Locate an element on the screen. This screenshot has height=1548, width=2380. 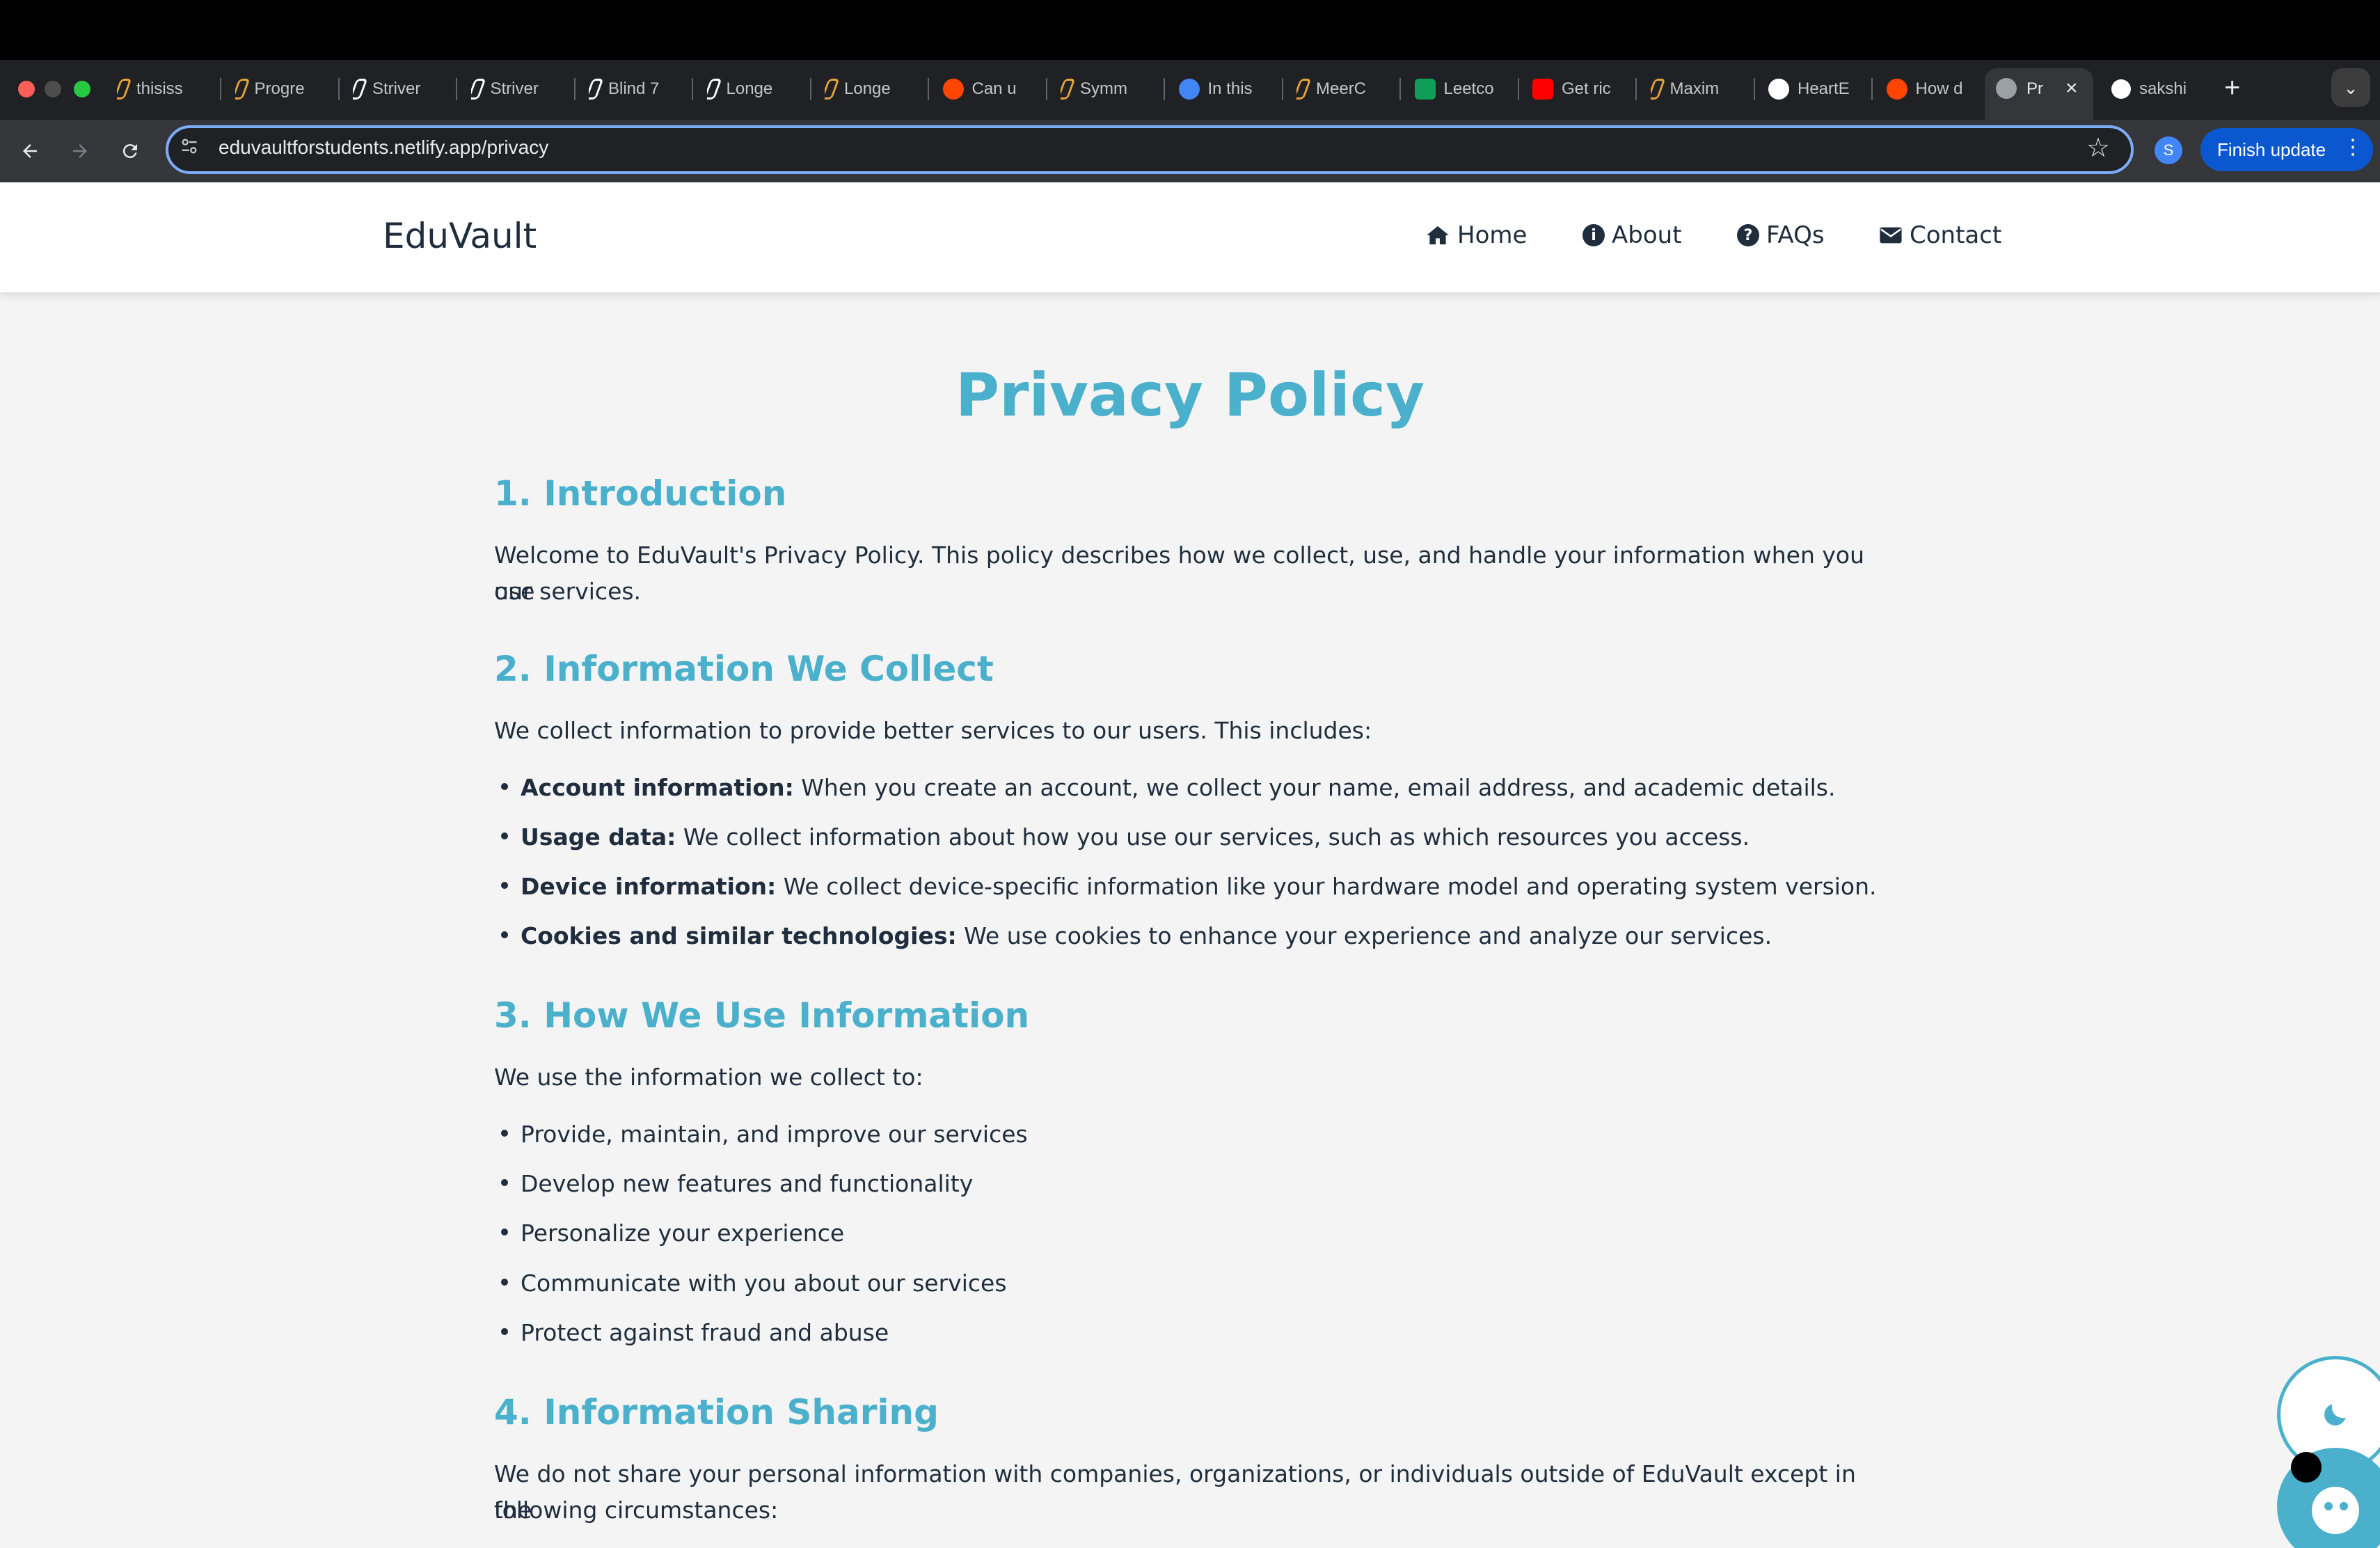
list-item: Develop new features and functionality is located at coordinates (737, 1183).